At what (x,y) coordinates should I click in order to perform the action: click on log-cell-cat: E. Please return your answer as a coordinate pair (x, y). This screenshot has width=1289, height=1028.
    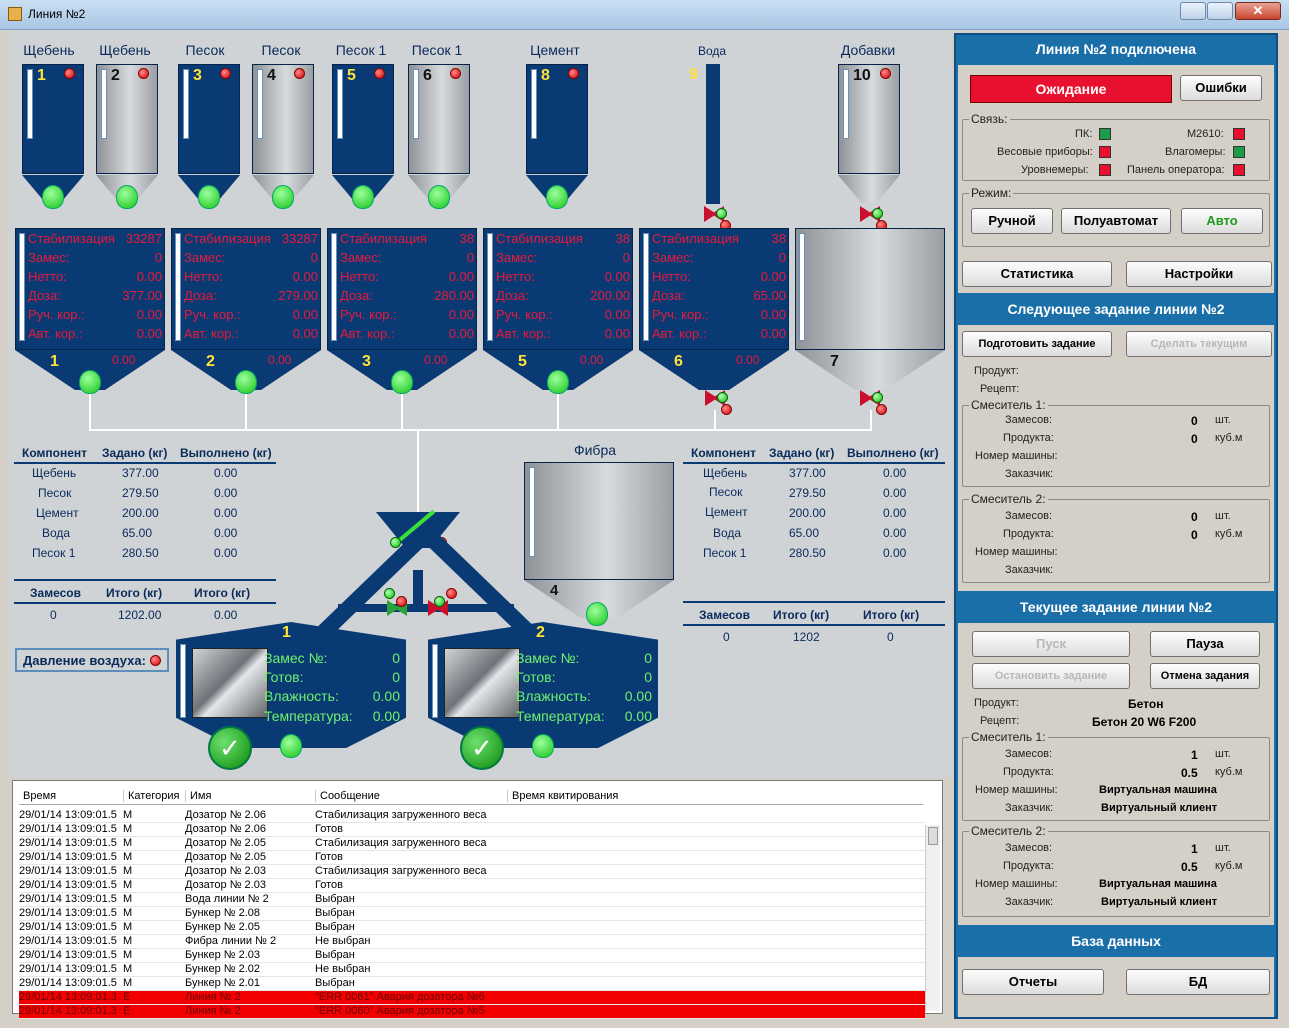
    Looking at the image, I should click on (127, 1011).